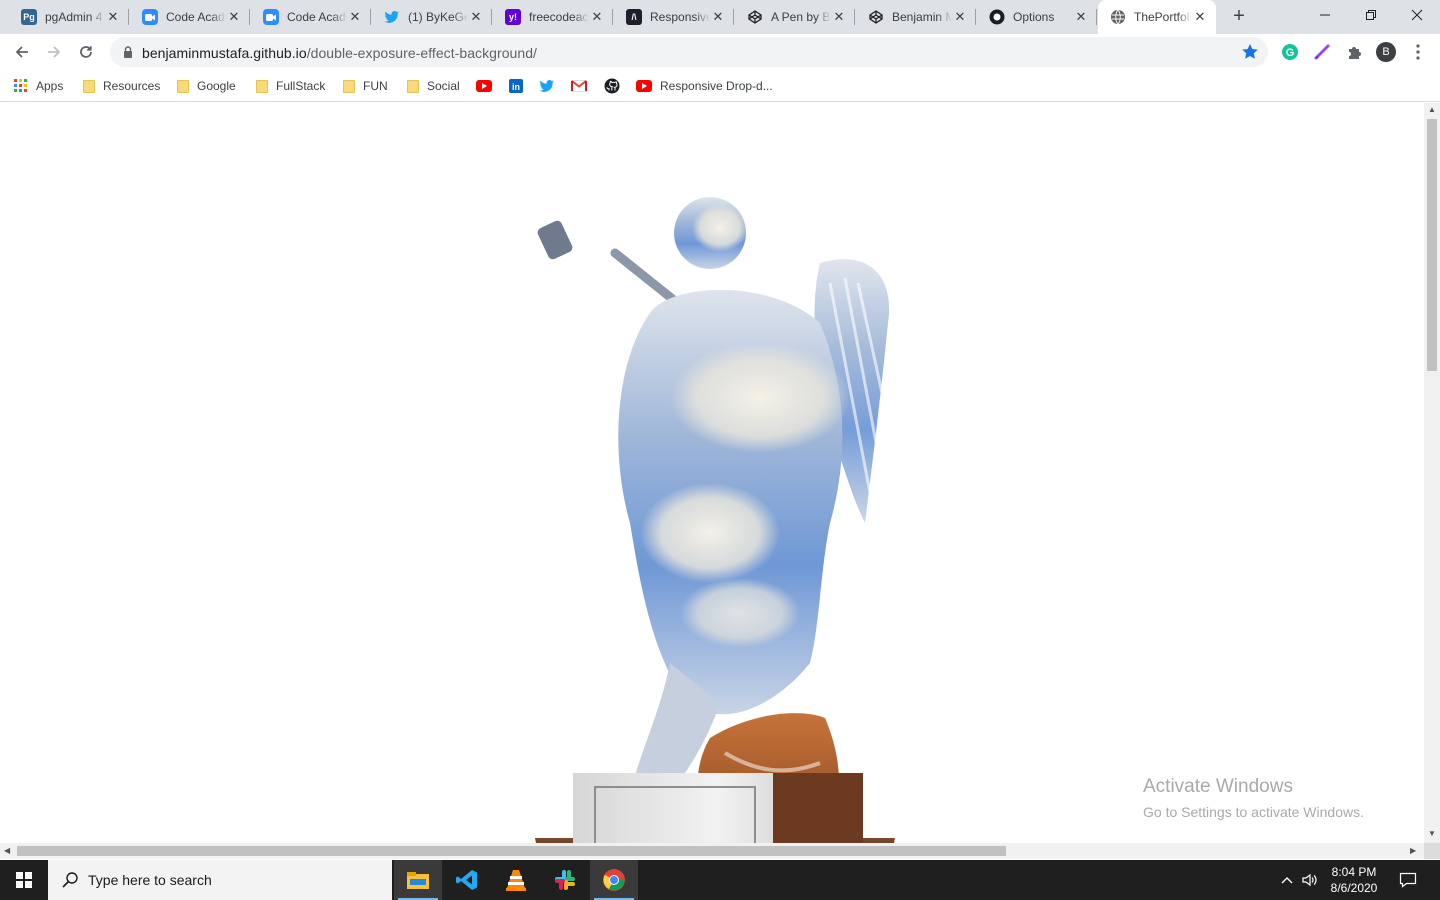  Describe the element at coordinates (1432, 109) in the screenshot. I see `scroll-up-arrow-icon: ▲` at that location.